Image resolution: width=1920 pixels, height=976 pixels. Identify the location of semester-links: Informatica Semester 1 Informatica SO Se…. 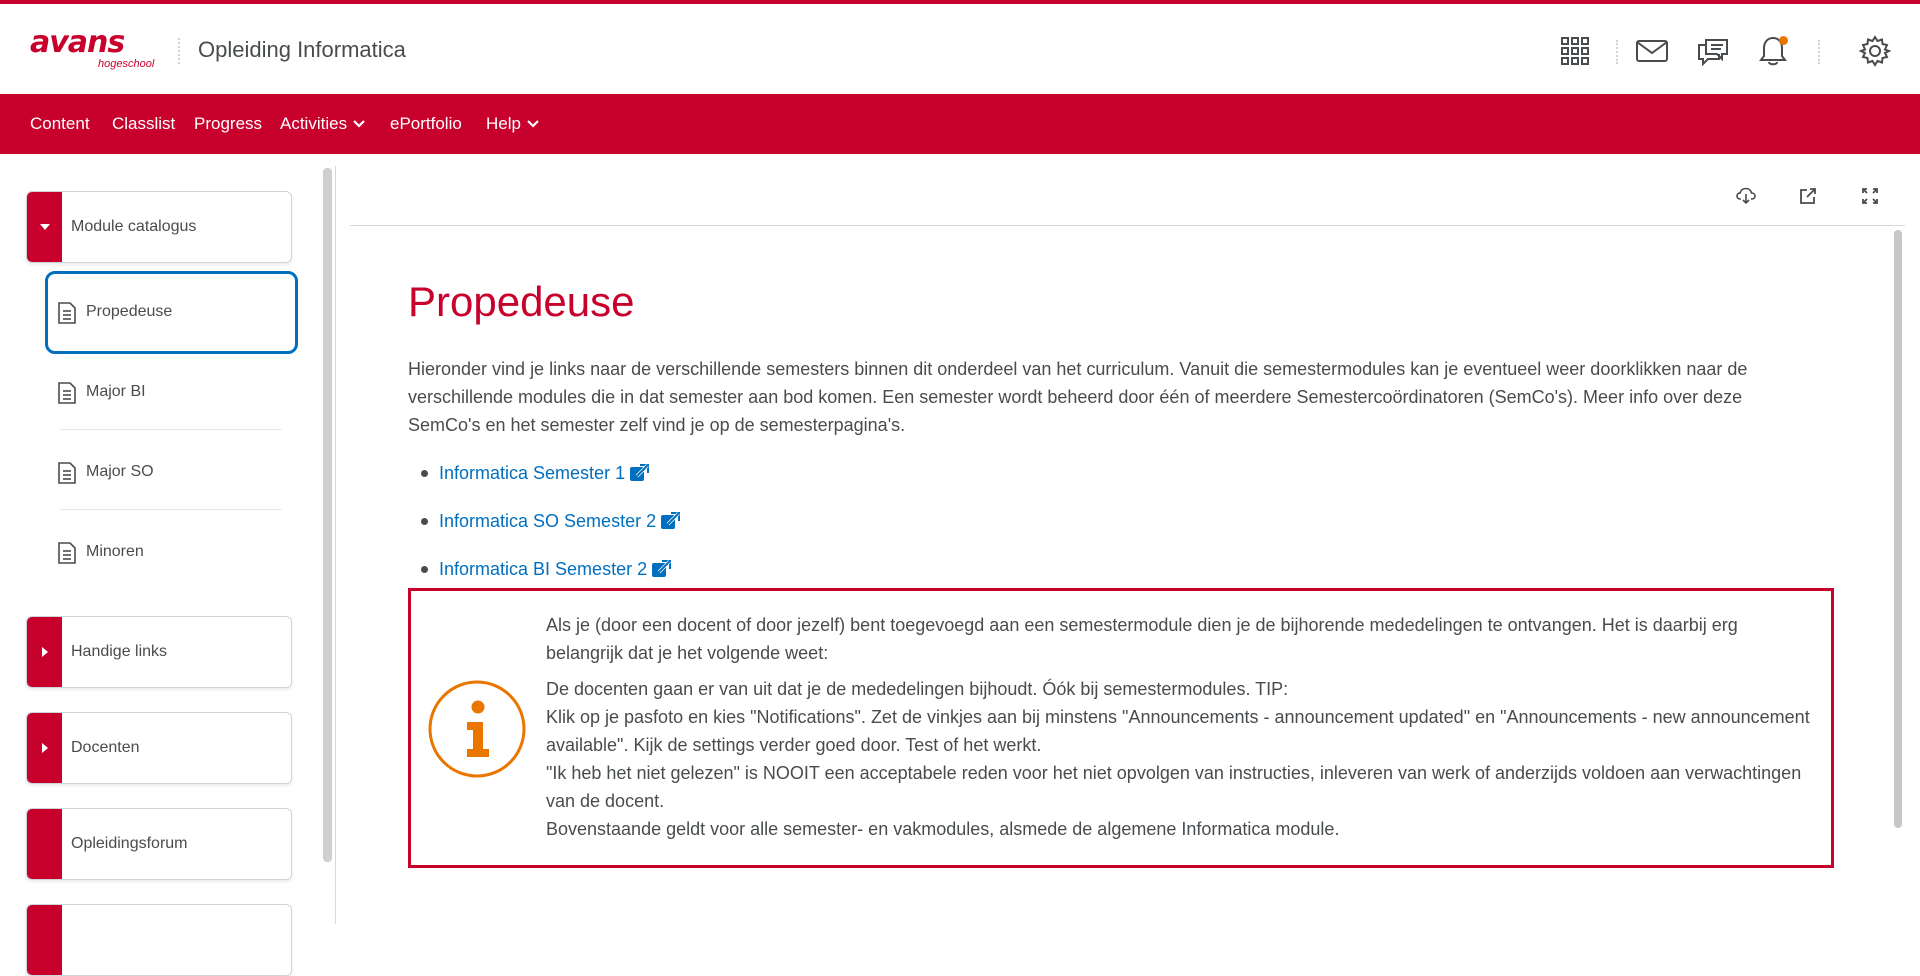
(550, 521).